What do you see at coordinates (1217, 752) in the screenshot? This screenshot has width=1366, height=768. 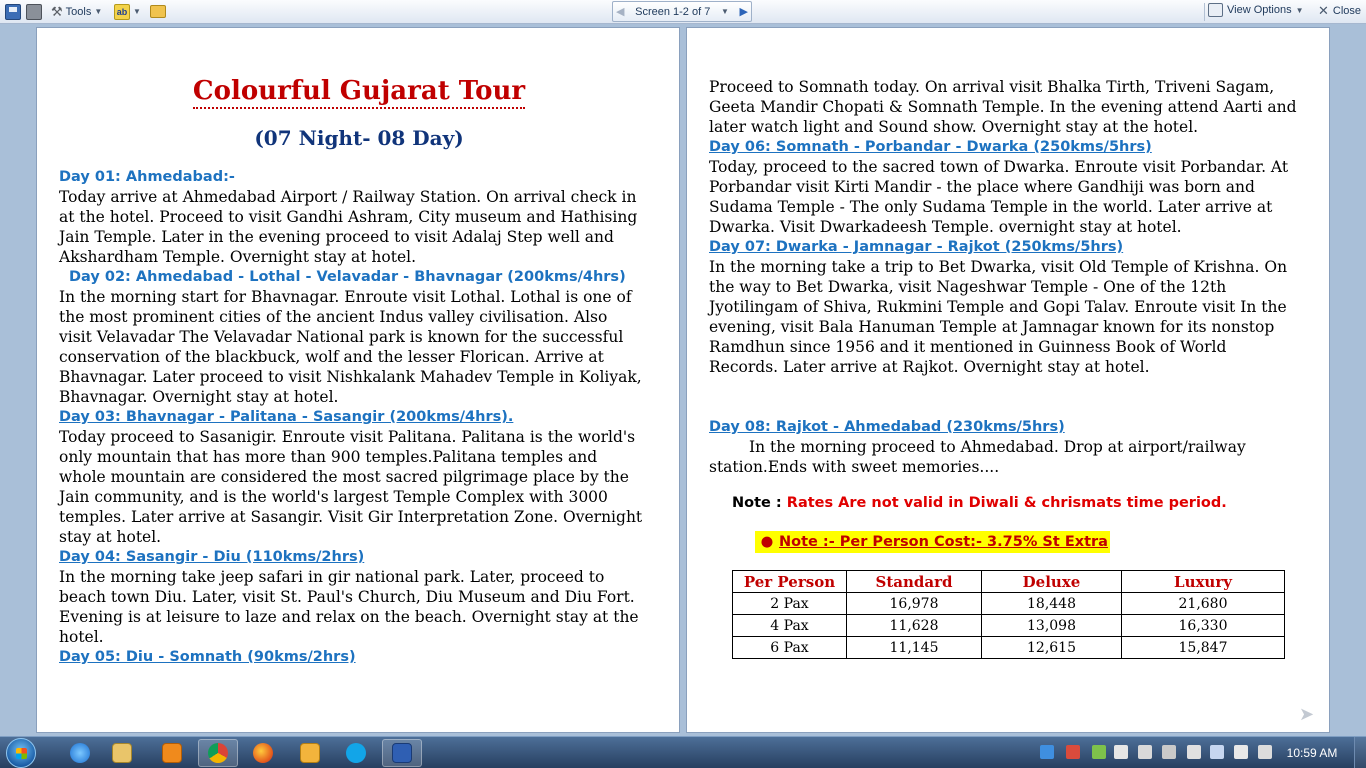 I see `bluetooth-icon` at bounding box center [1217, 752].